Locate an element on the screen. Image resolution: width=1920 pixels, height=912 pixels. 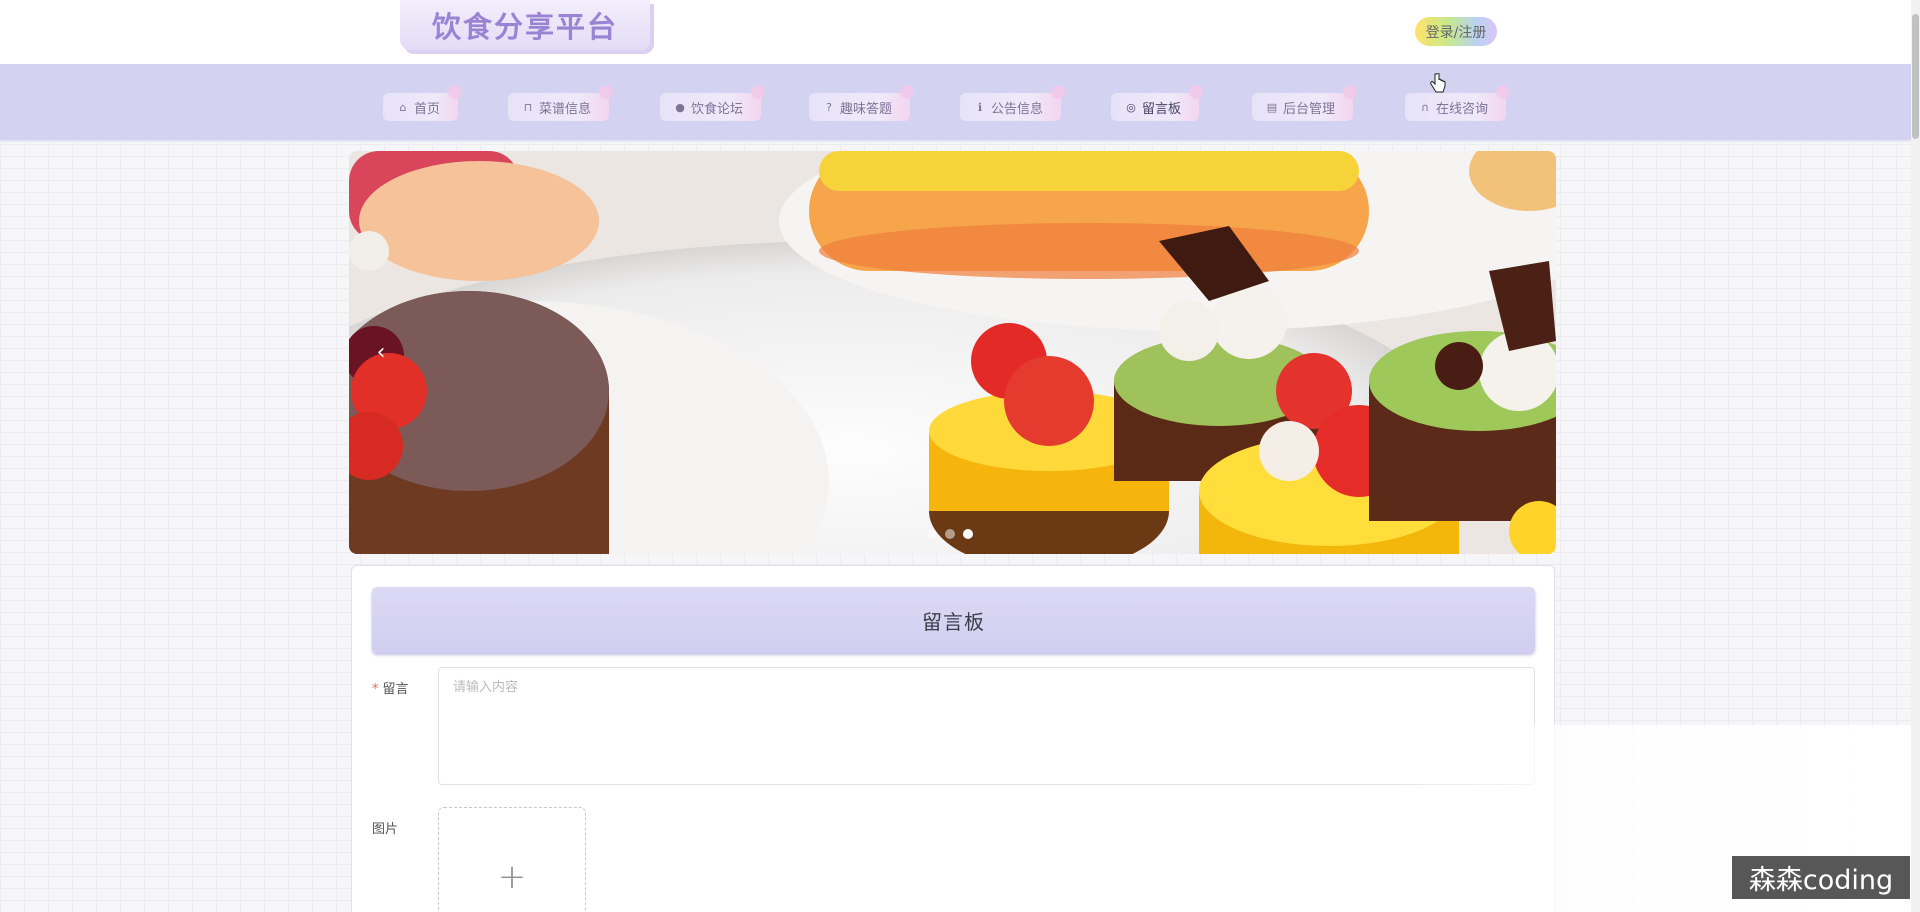
banner-prev-arrow: ‹ is located at coordinates (381, 352).